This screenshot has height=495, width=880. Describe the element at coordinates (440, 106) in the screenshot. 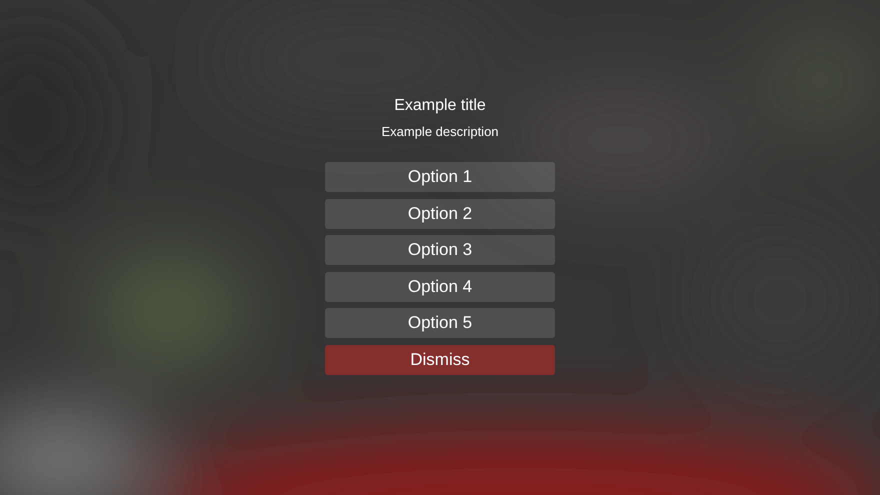

I see `alert-title: Example title` at that location.